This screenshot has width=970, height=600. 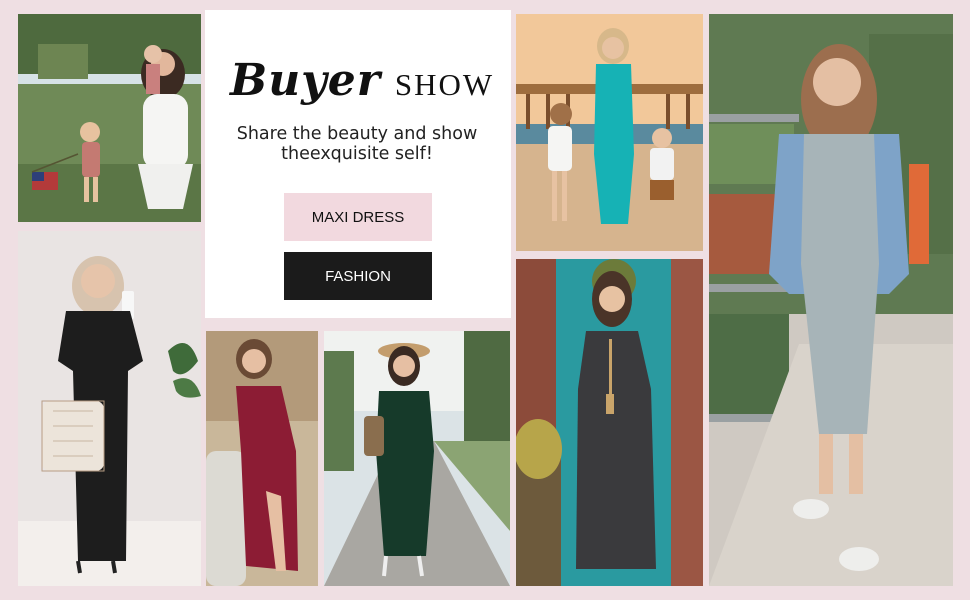 What do you see at coordinates (262, 458) in the screenshot?
I see `photo-burgundy-dress` at bounding box center [262, 458].